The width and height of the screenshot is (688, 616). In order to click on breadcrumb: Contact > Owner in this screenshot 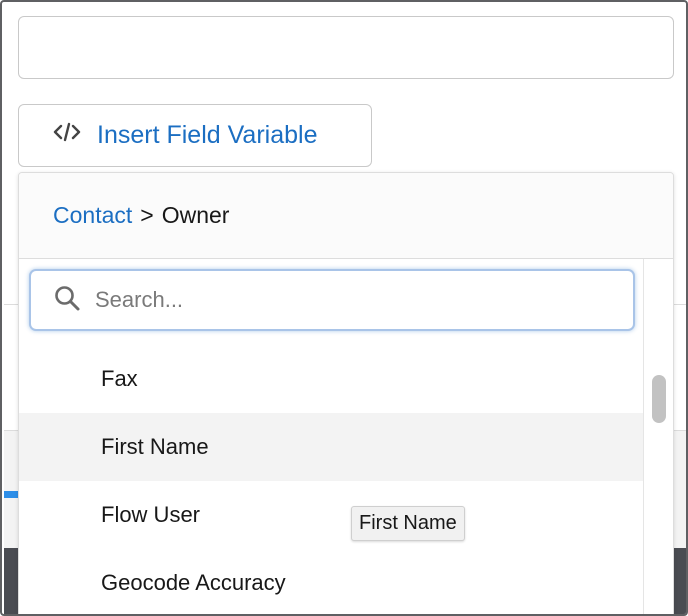, I will do `click(346, 216)`.